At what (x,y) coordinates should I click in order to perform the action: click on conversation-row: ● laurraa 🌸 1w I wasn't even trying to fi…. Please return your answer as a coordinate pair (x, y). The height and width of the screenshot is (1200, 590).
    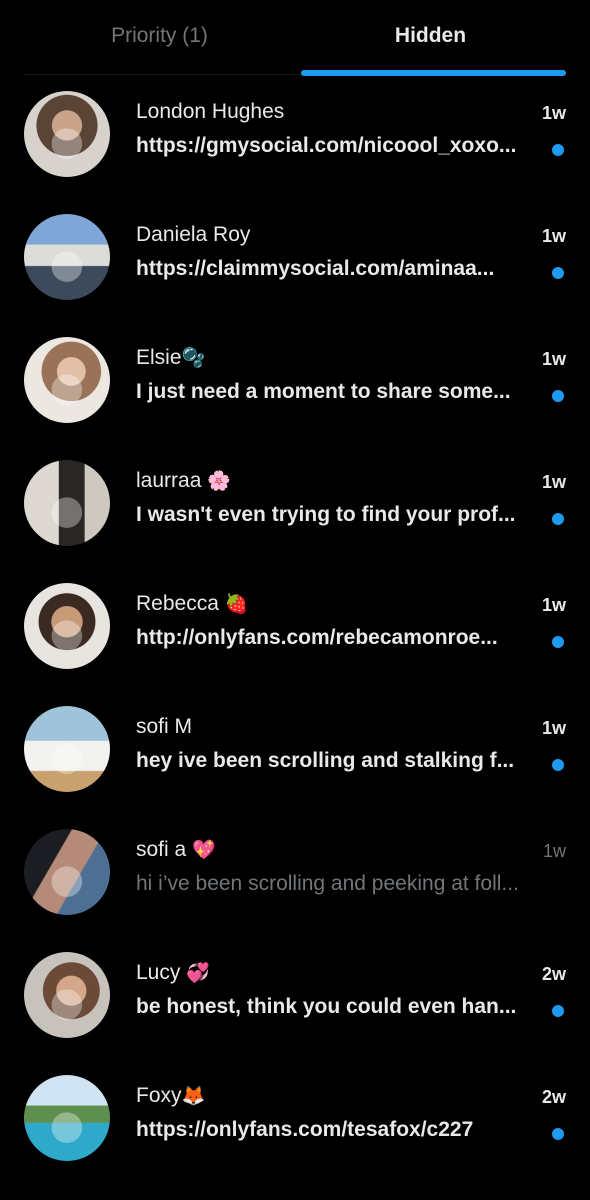
    Looking at the image, I should click on (295, 517).